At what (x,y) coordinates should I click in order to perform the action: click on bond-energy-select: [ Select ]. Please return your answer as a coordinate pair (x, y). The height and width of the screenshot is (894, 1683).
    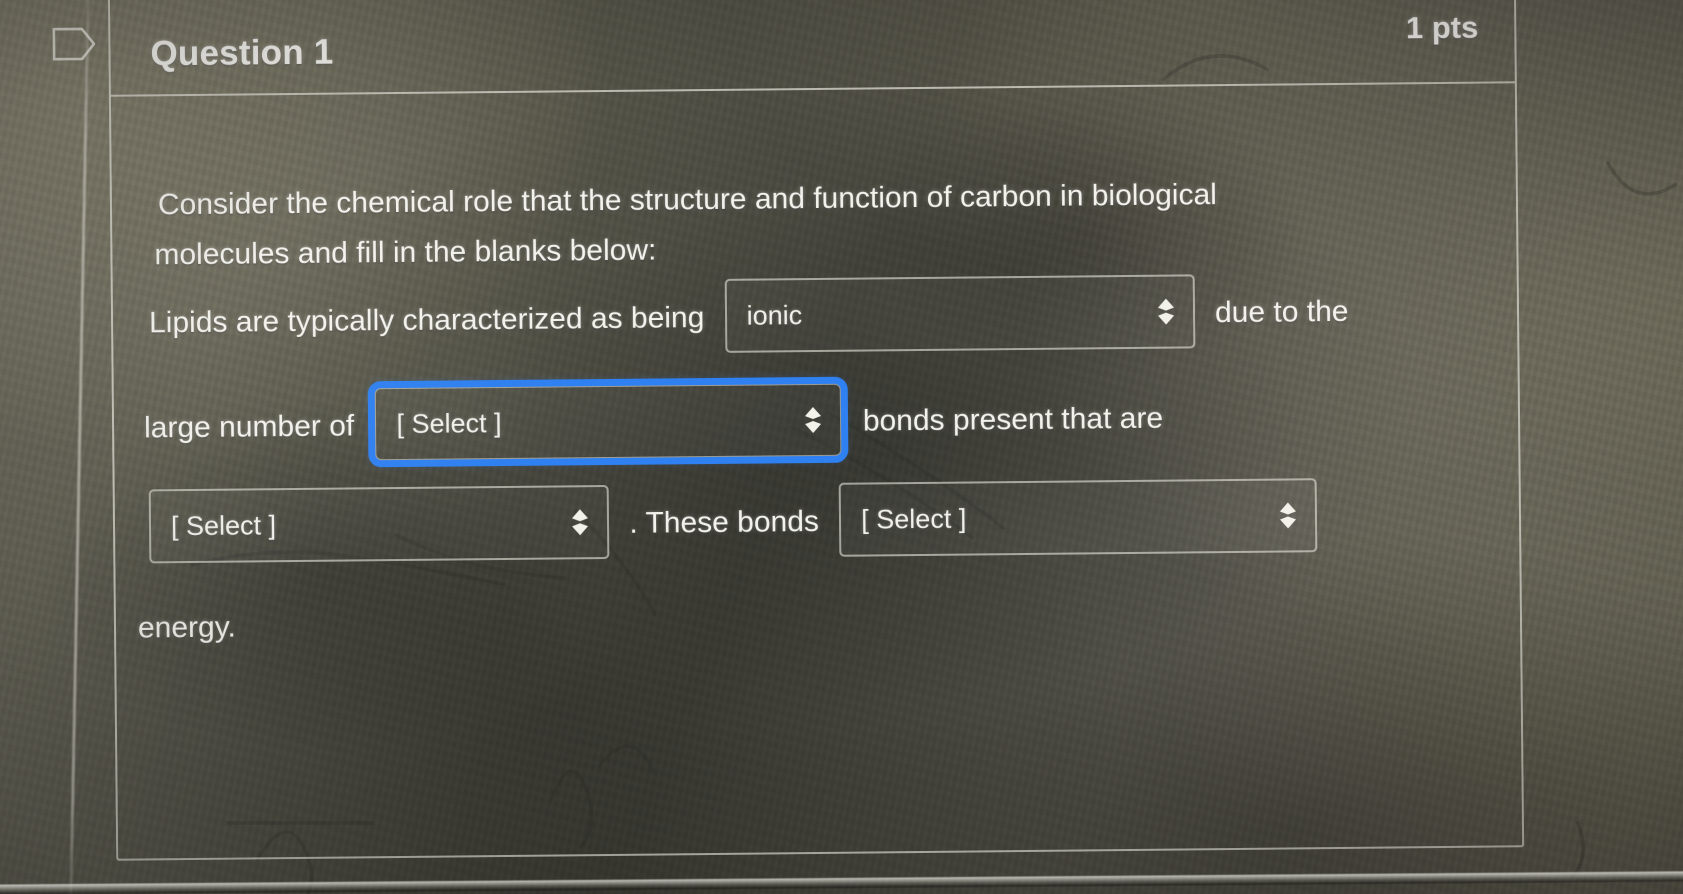
    Looking at the image, I should click on (1078, 517).